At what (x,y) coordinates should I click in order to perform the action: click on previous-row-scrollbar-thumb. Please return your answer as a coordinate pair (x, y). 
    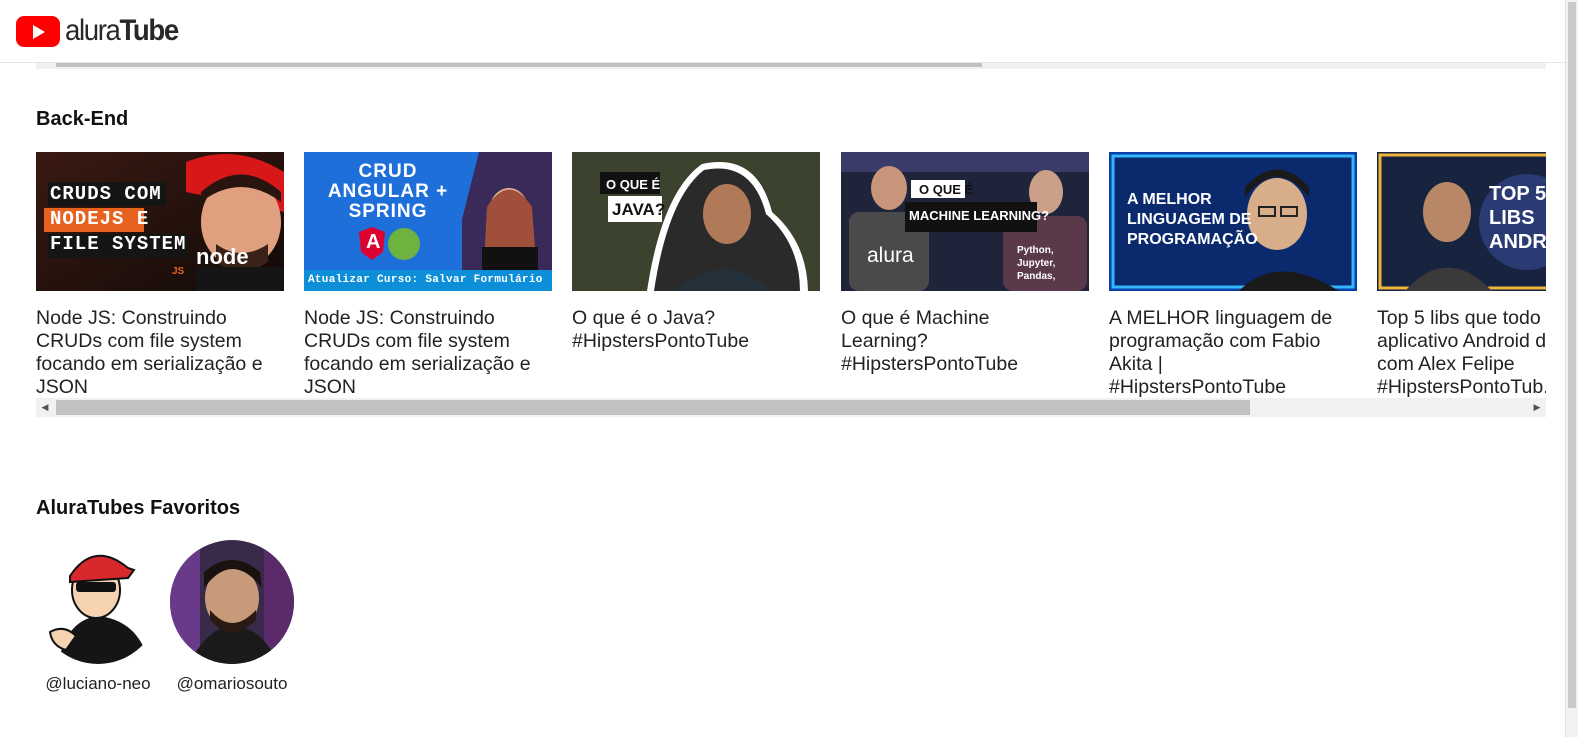
    Looking at the image, I should click on (519, 65).